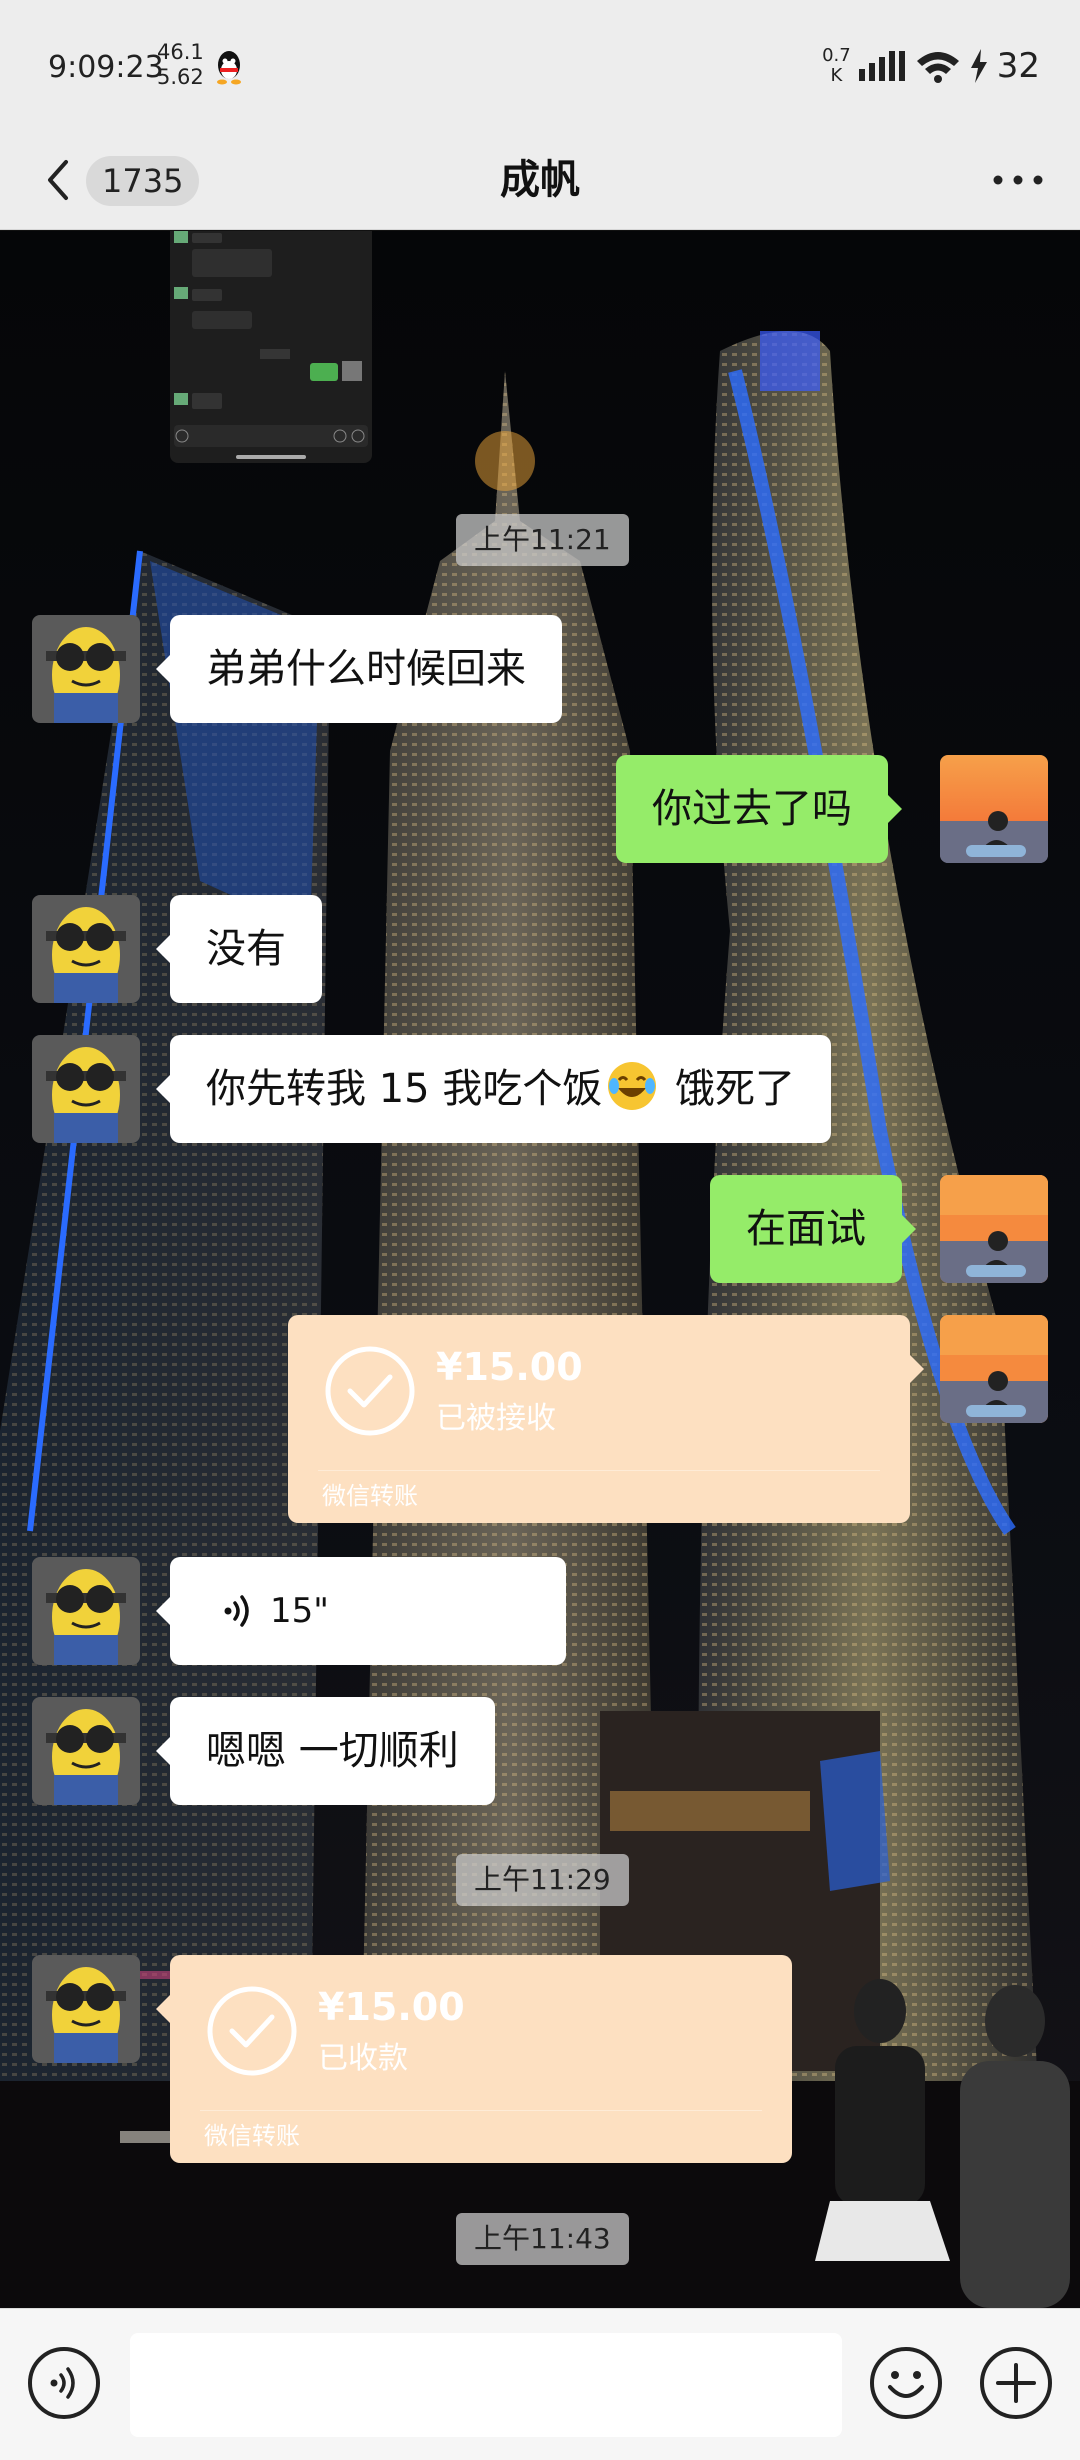 Image resolution: width=1080 pixels, height=2460 pixels. What do you see at coordinates (361, 1611) in the screenshot?
I see `voice-message: 15"` at bounding box center [361, 1611].